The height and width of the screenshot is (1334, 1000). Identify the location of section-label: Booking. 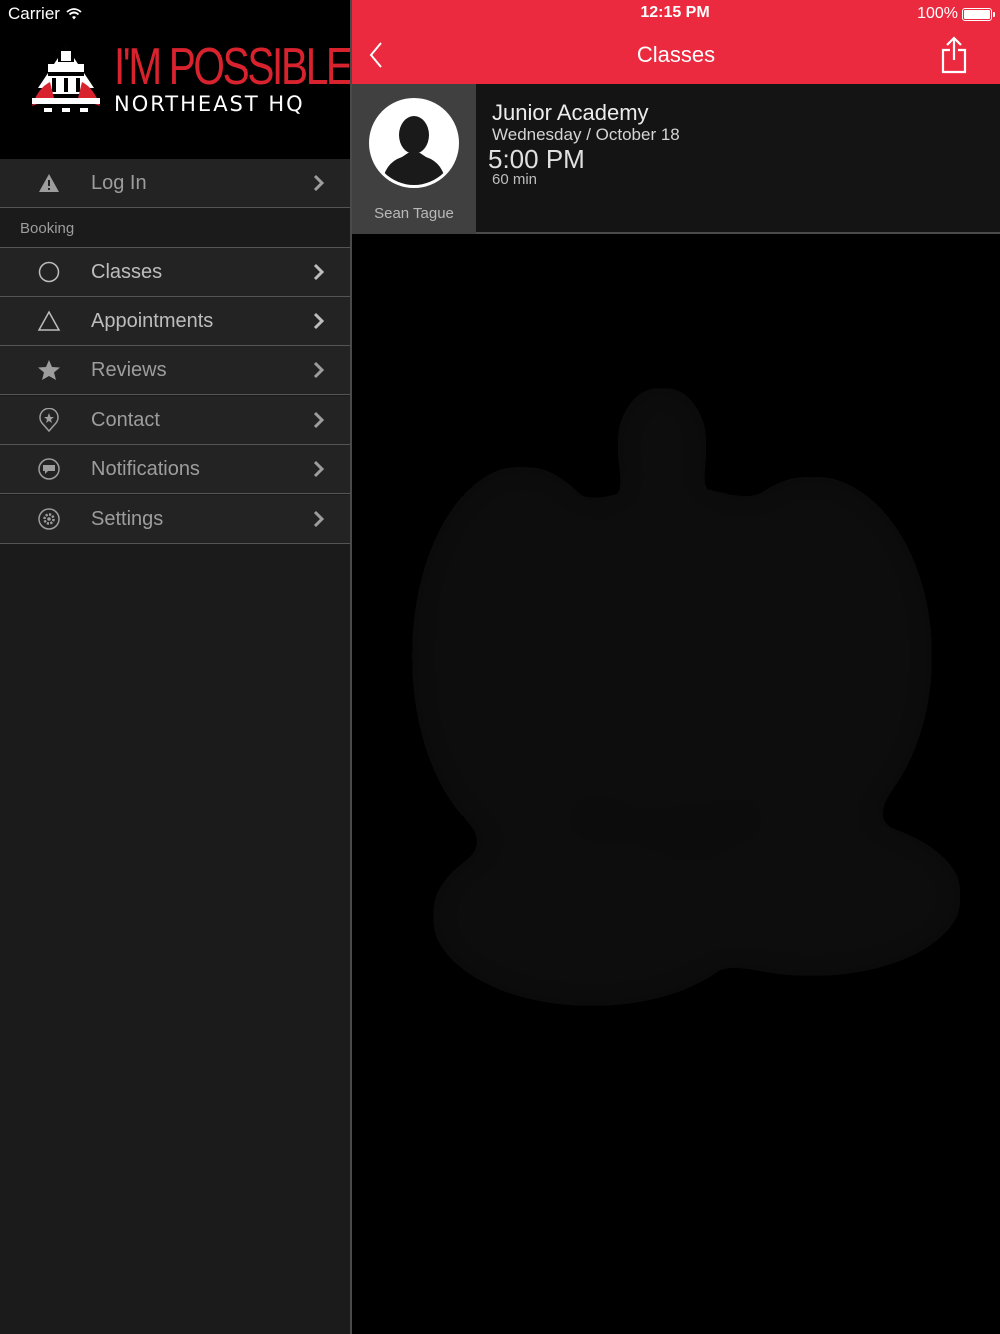
(47, 228).